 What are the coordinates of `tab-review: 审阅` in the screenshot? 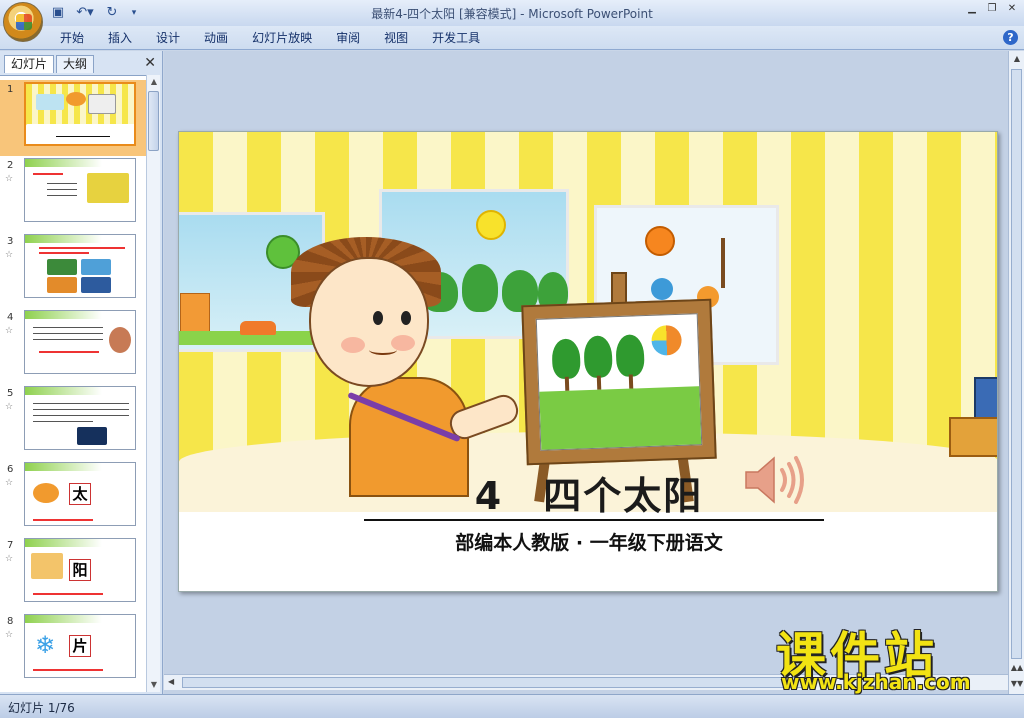 It's located at (348, 38).